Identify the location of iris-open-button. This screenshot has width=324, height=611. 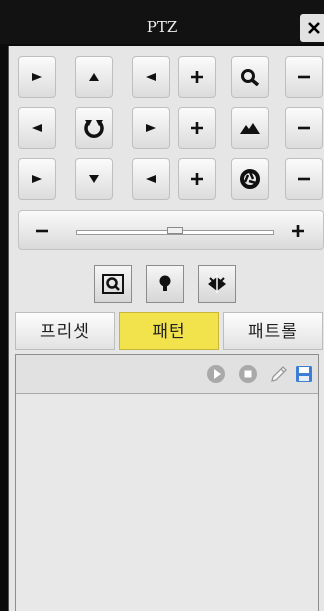
(197, 179).